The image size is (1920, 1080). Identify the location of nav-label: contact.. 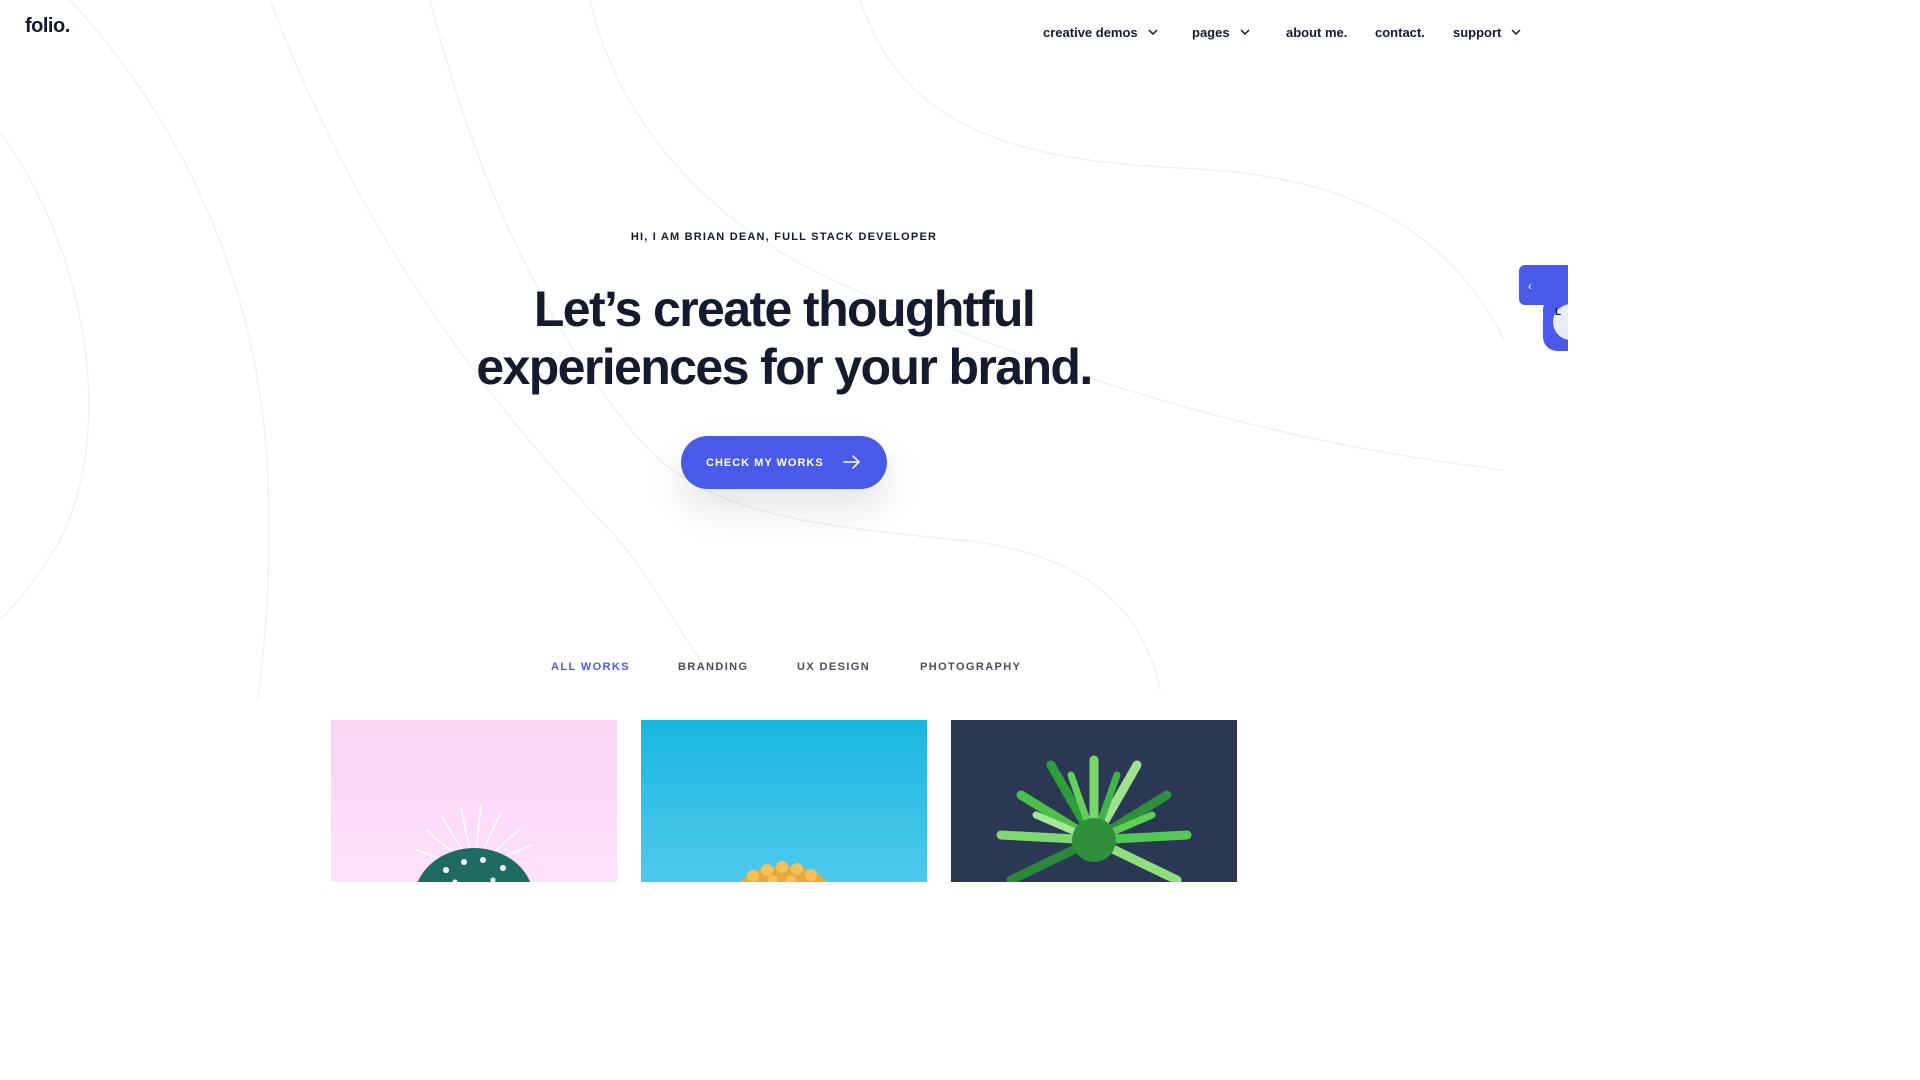
(1400, 32).